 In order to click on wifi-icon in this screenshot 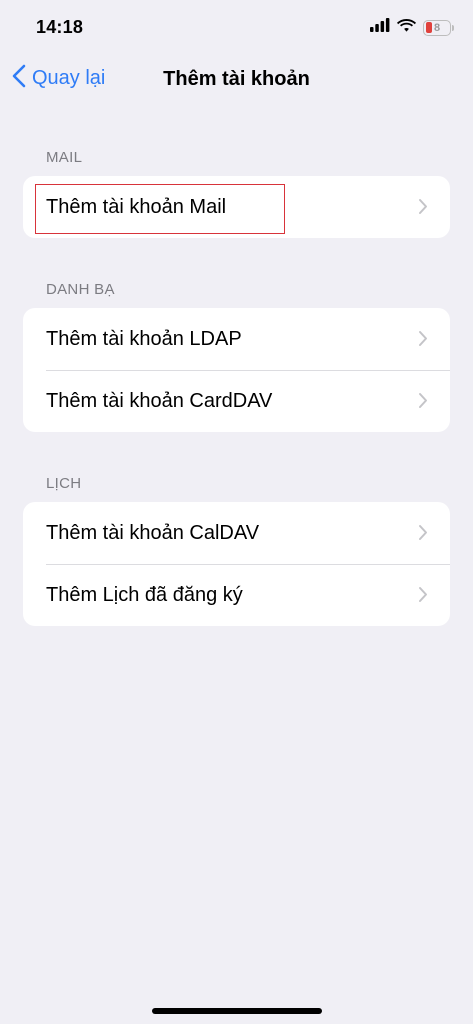, I will do `click(406, 27)`.